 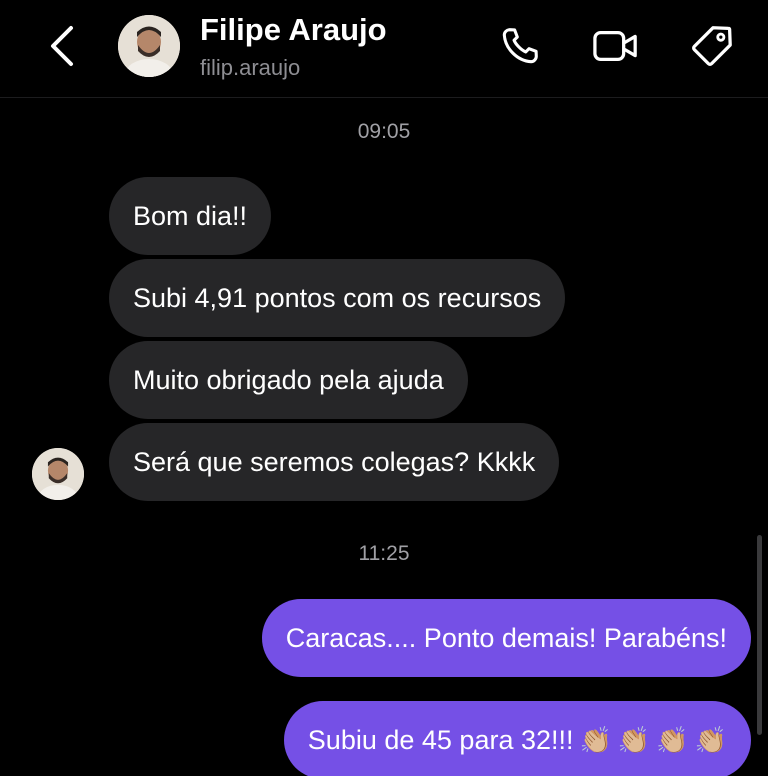 I want to click on video-call-button, so click(x=616, y=46).